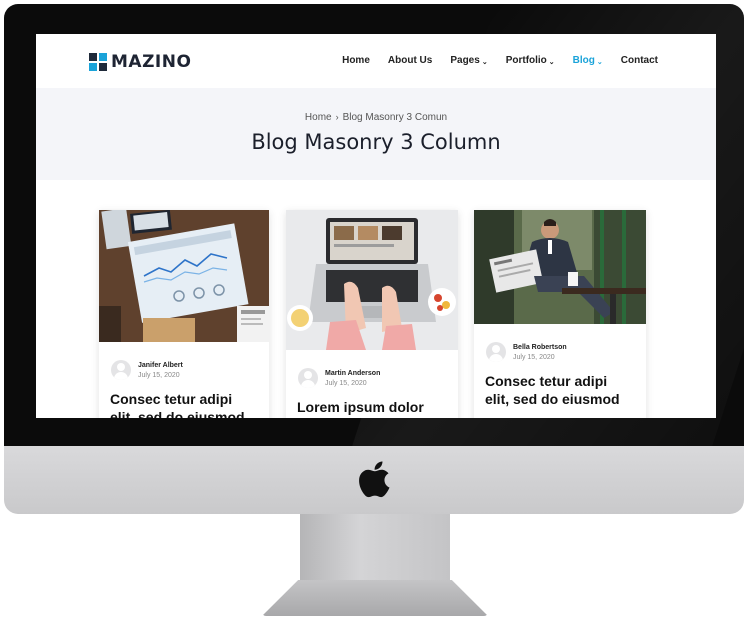 The image size is (751, 624). Describe the element at coordinates (468, 60) in the screenshot. I see `nav-item-pages: Pages ⌄` at that location.